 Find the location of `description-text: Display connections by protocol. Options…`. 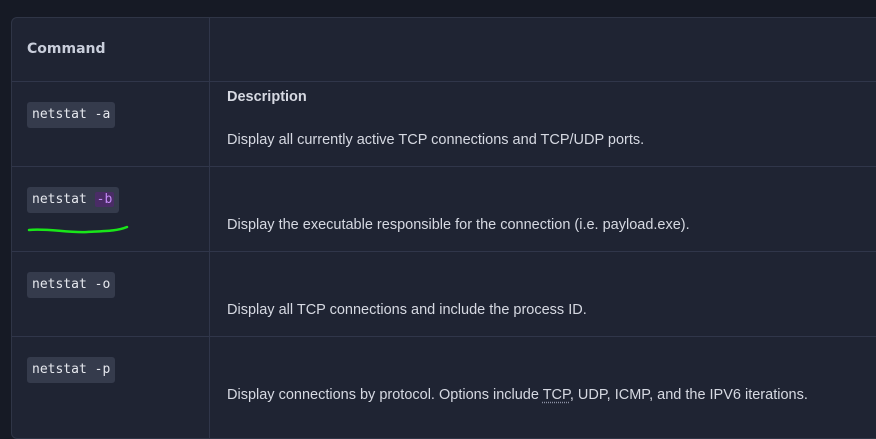

description-text: Display connections by protocol. Options… is located at coordinates (385, 395).